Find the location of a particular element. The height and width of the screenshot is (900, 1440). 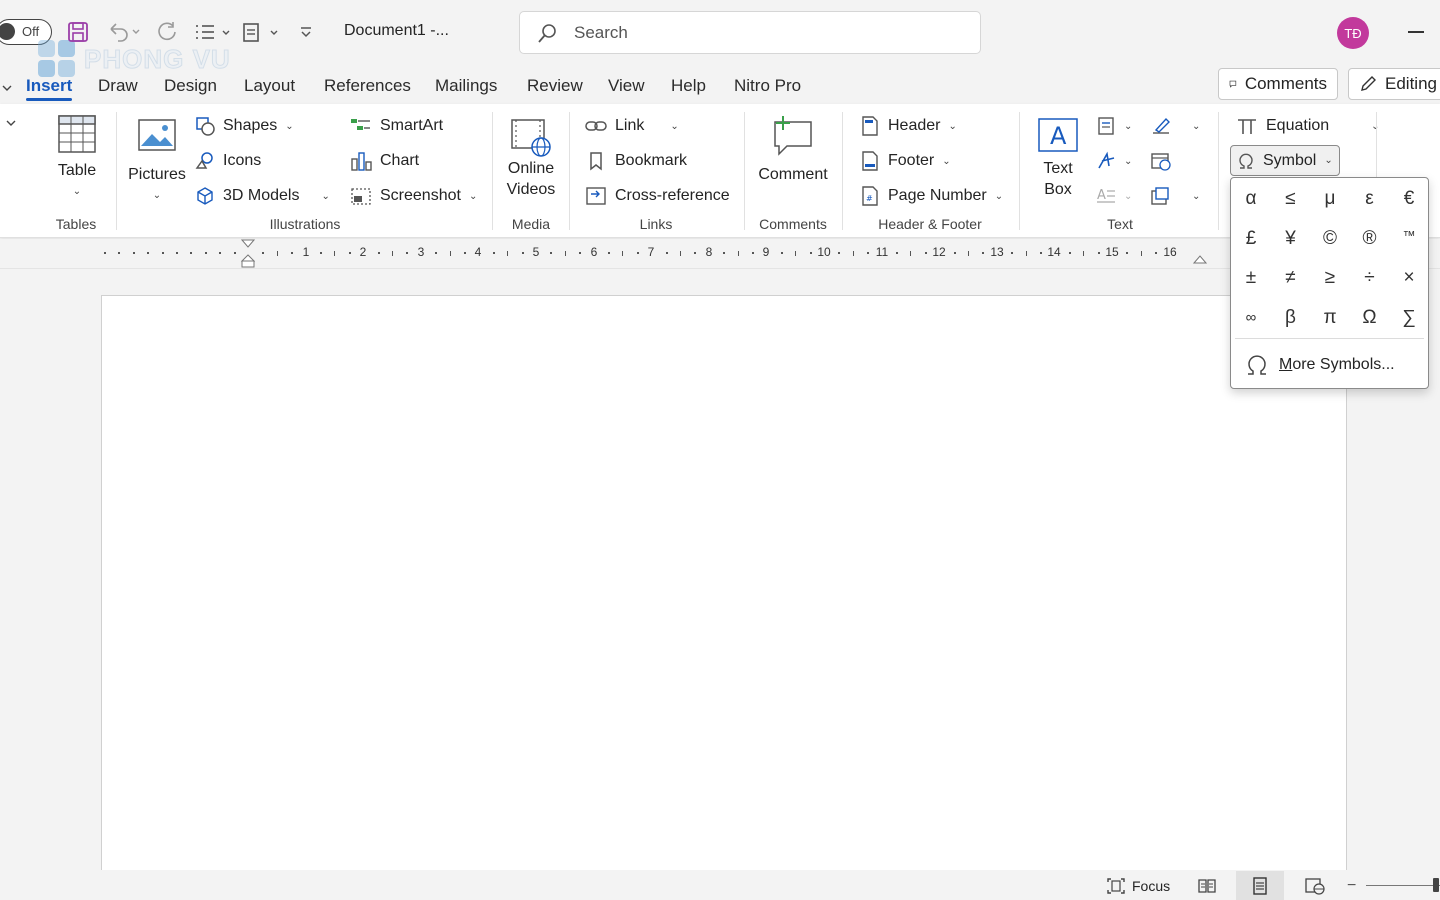

symbol-button: Symbol ⌄ is located at coordinates (1285, 160).